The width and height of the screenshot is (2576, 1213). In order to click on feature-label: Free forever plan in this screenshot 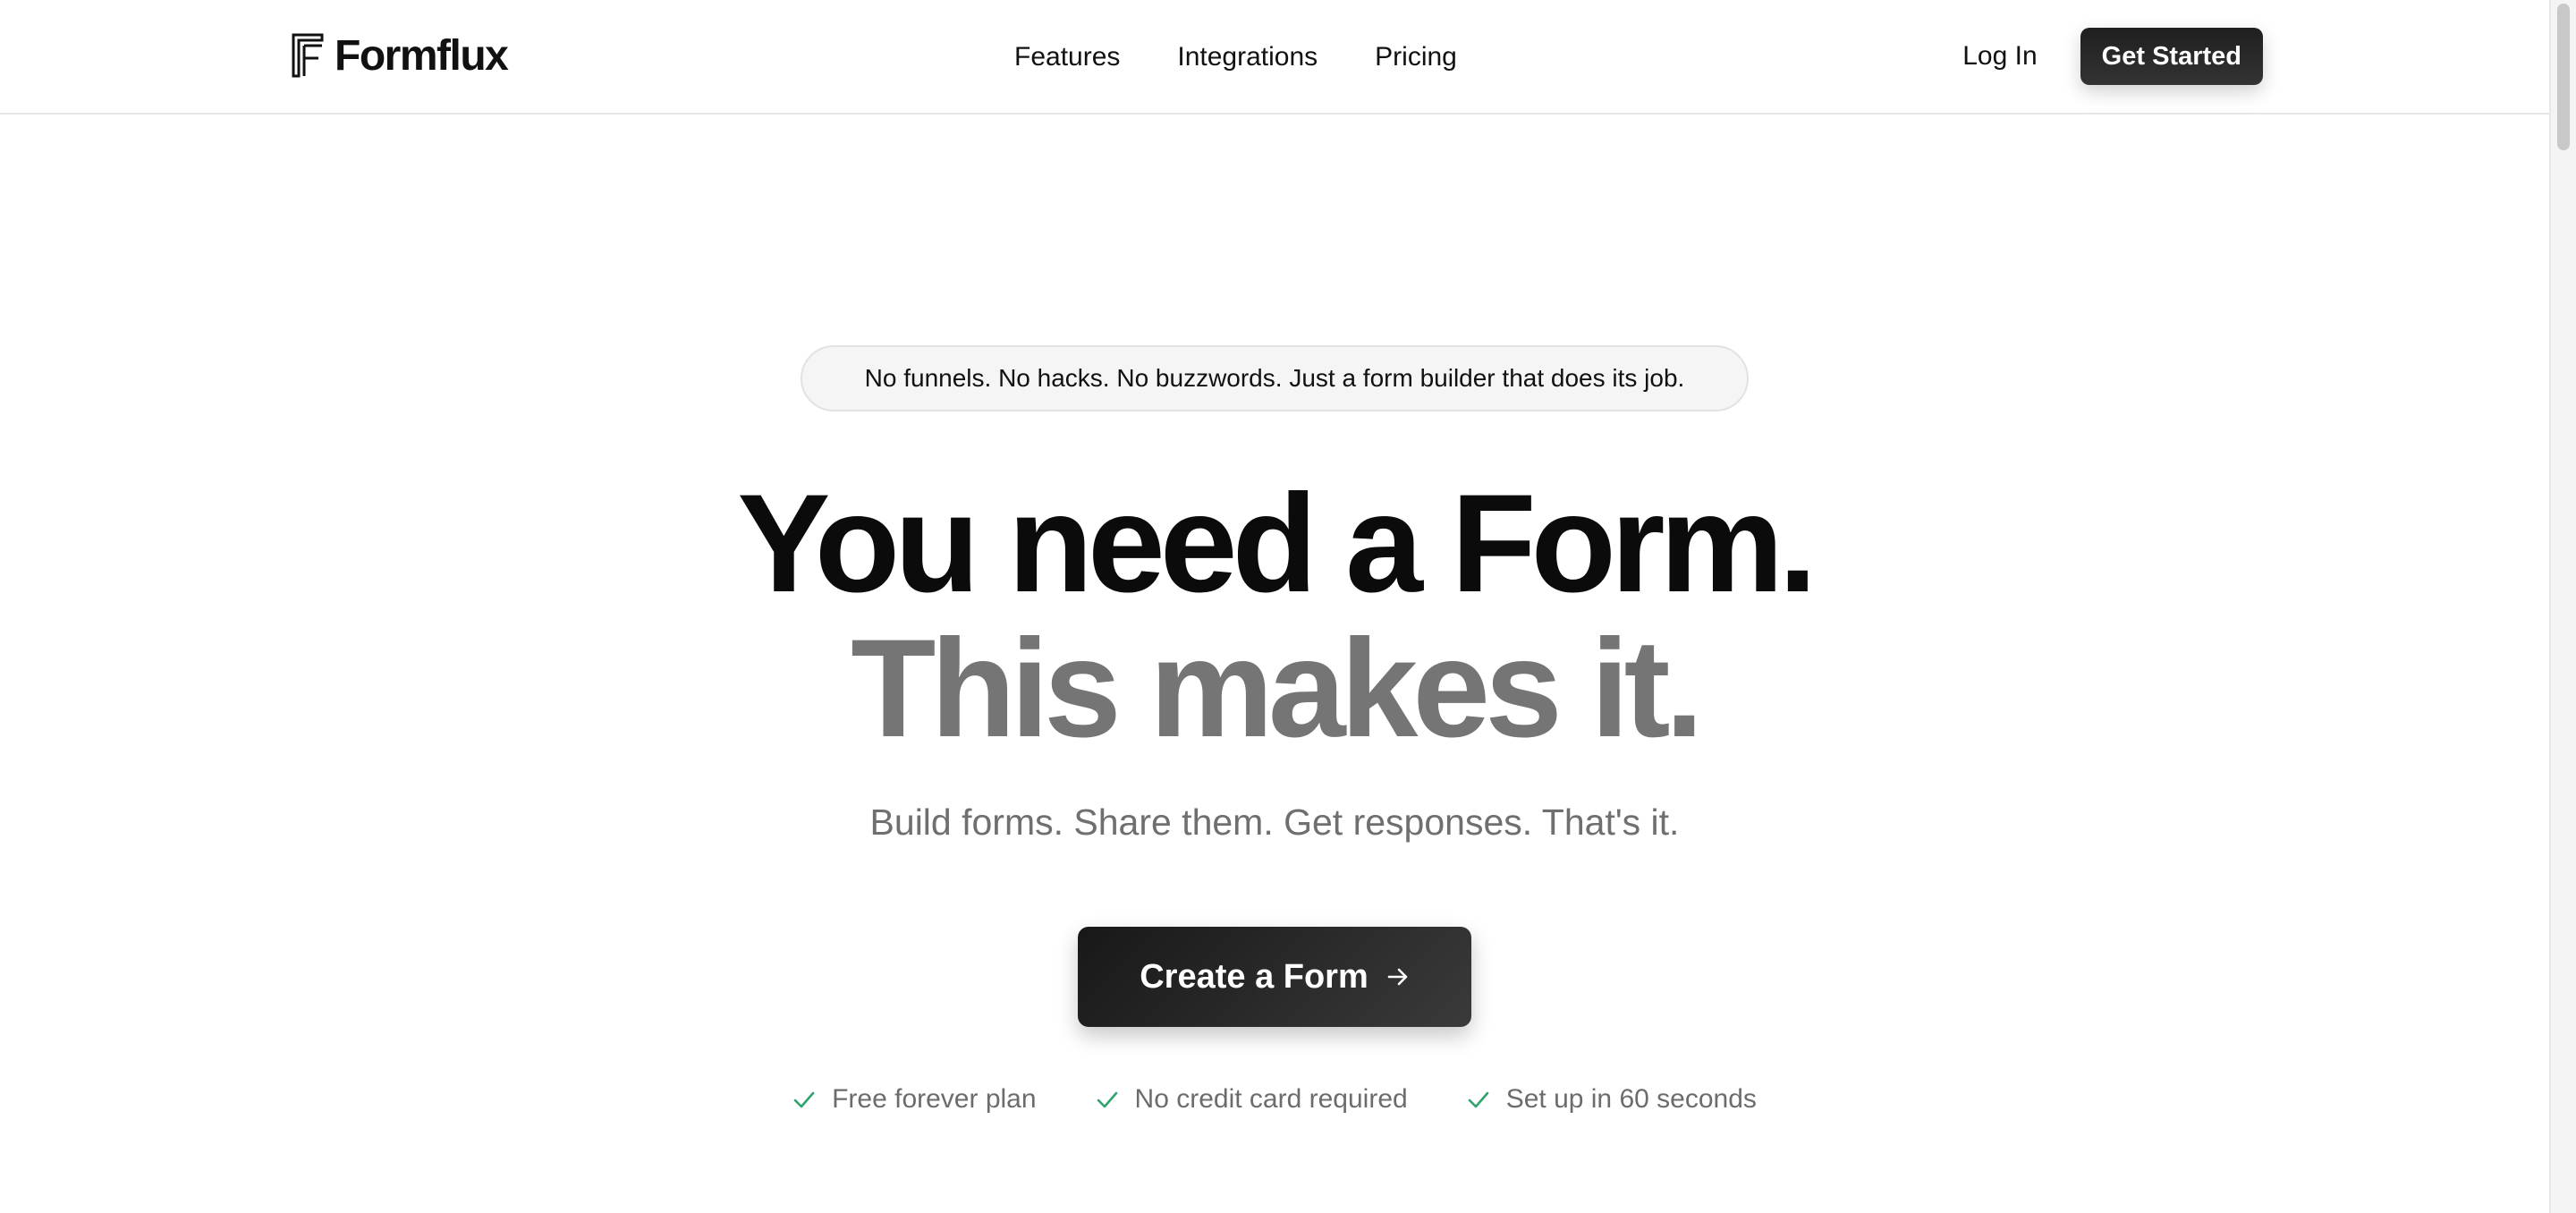, I will do `click(934, 1099)`.